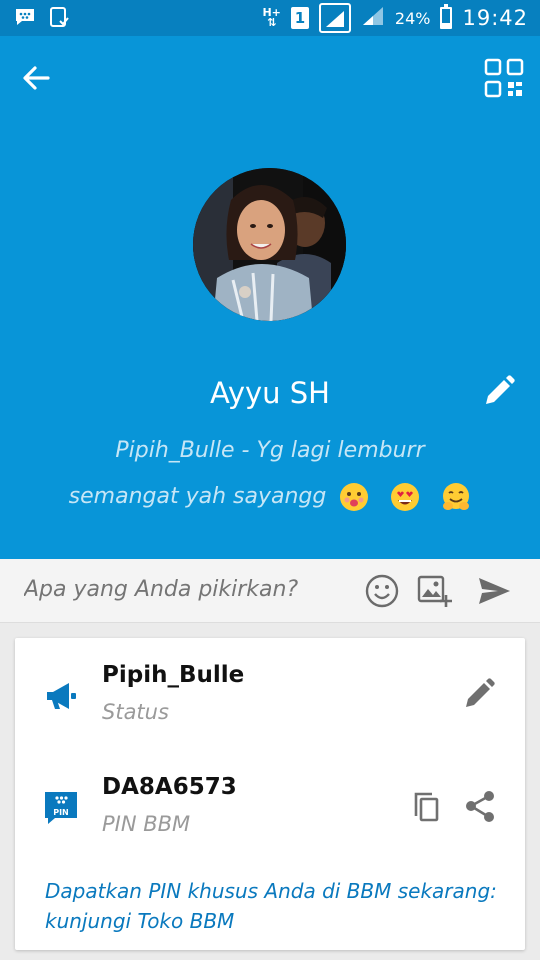  I want to click on edit-profile-button, so click(499, 391).